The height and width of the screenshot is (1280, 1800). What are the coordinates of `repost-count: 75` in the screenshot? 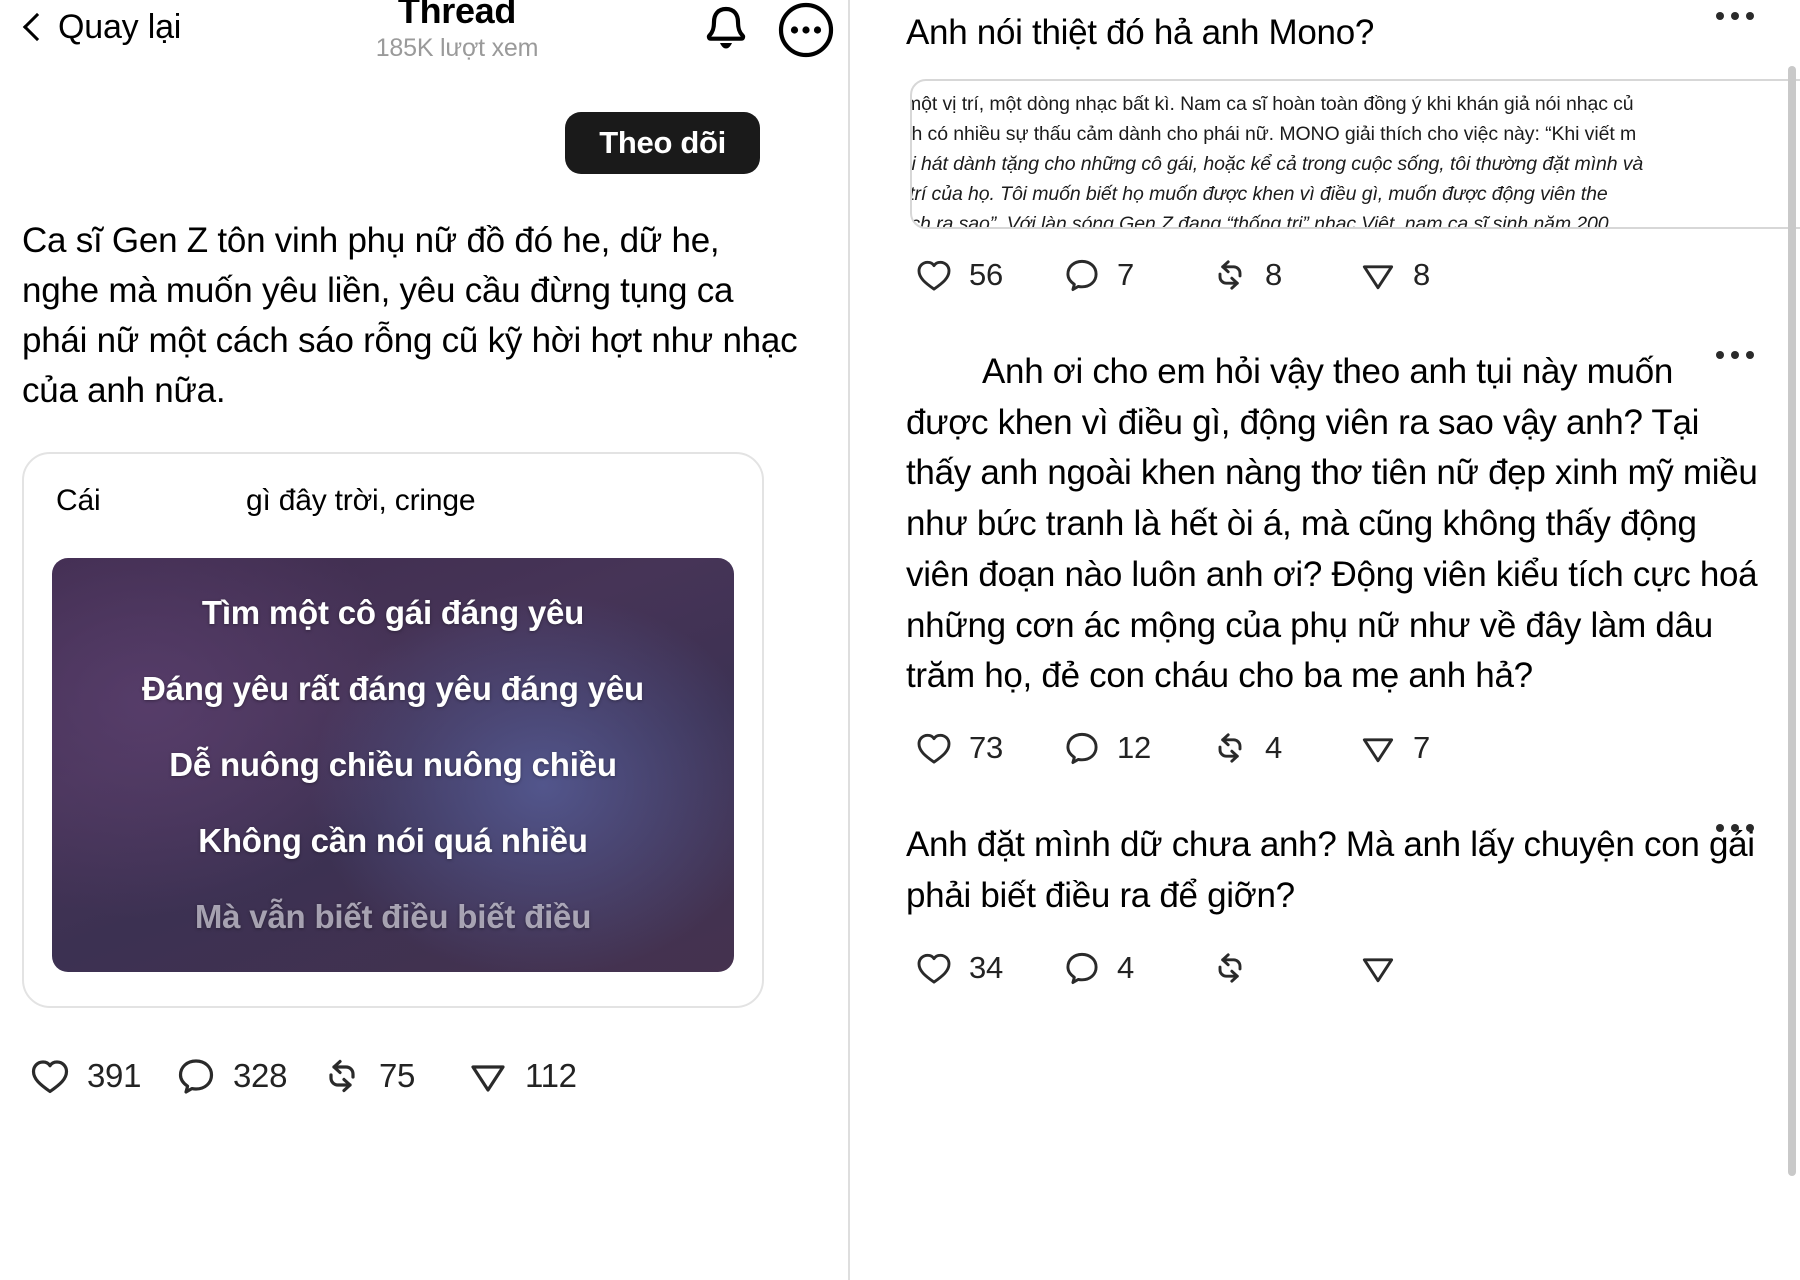 It's located at (397, 1076).